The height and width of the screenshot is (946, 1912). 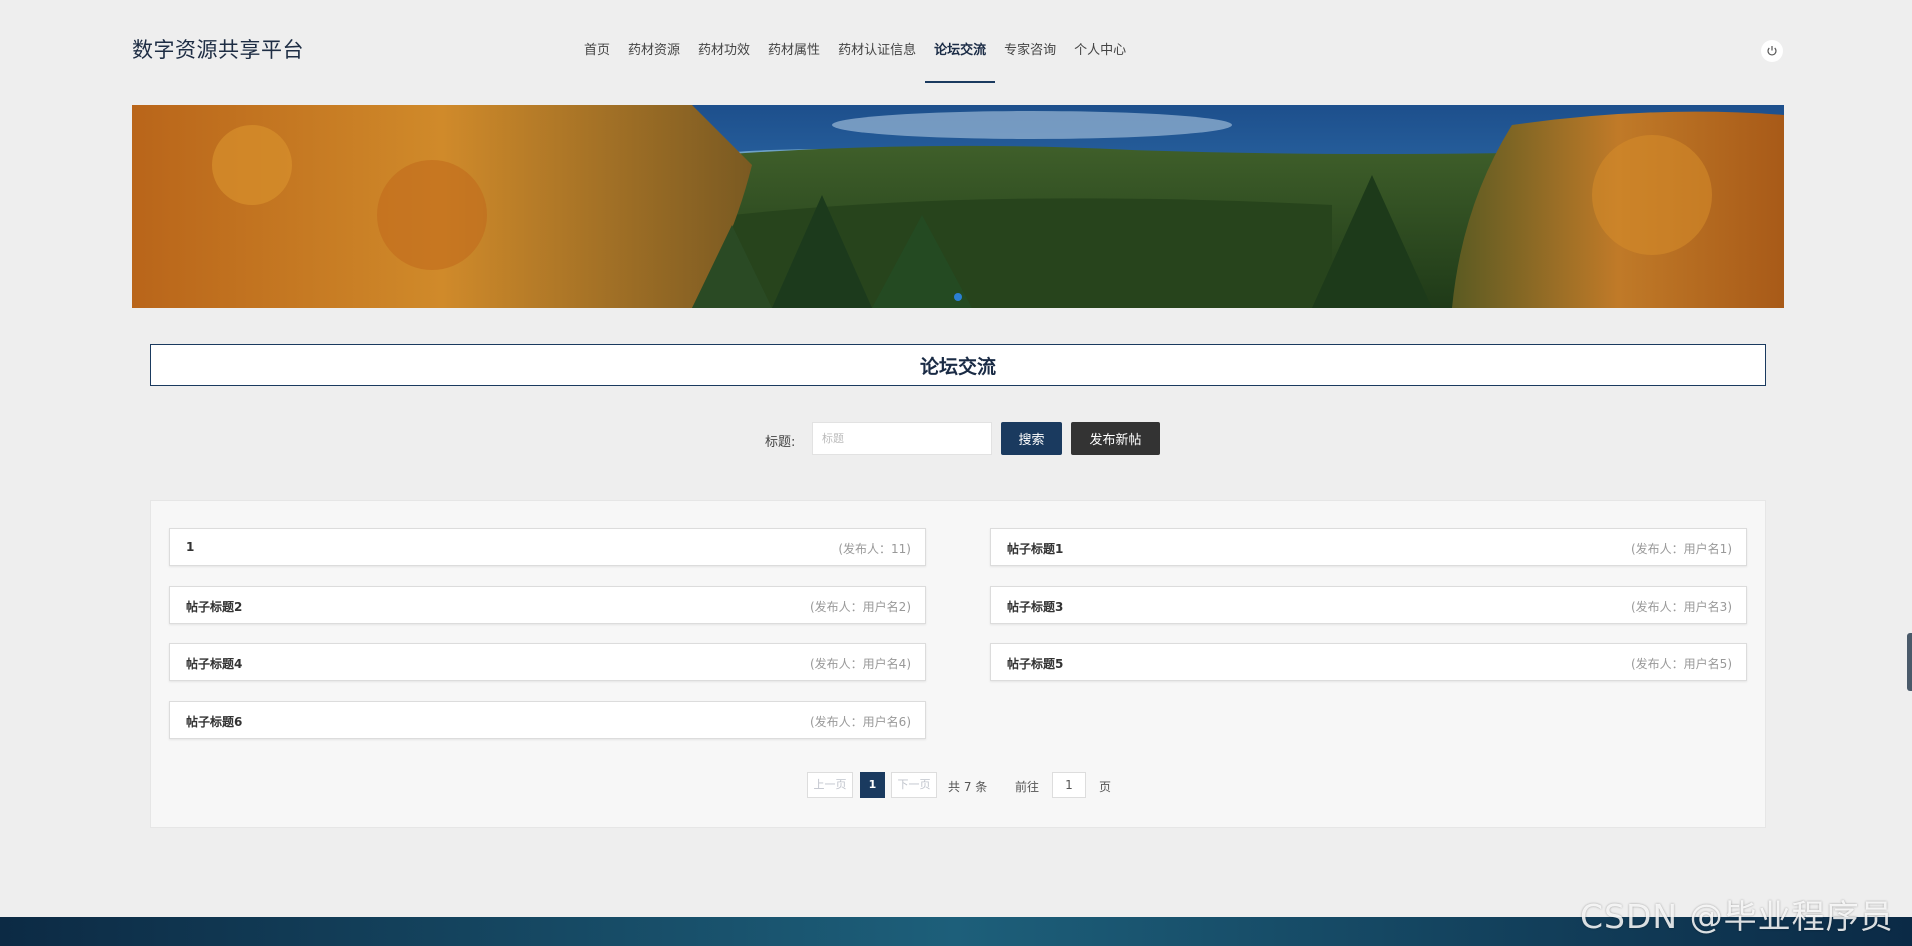 I want to click on title-search-input, so click(x=902, y=438).